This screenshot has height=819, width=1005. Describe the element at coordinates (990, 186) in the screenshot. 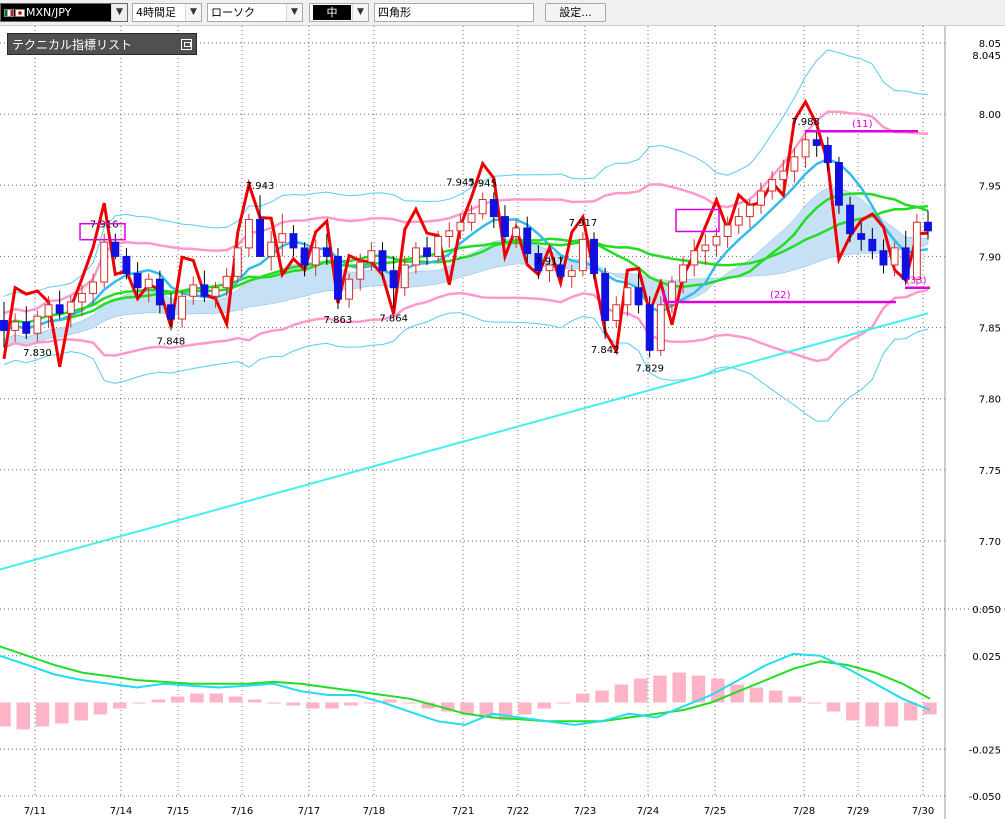

I see `price-tick-label: 7.95` at that location.